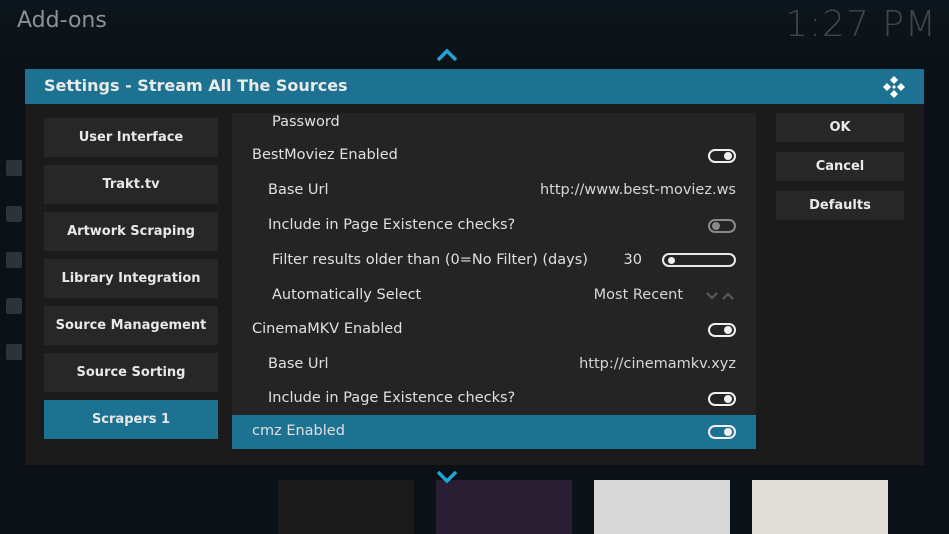 This screenshot has width=949, height=534. Describe the element at coordinates (657, 364) in the screenshot. I see `setting-value: http://cinemamkv.xyz` at that location.